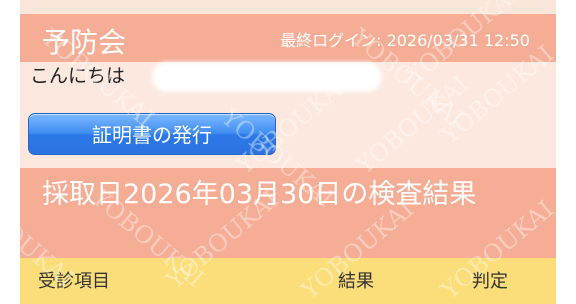  I want to click on top-strip, so click(288, 7).